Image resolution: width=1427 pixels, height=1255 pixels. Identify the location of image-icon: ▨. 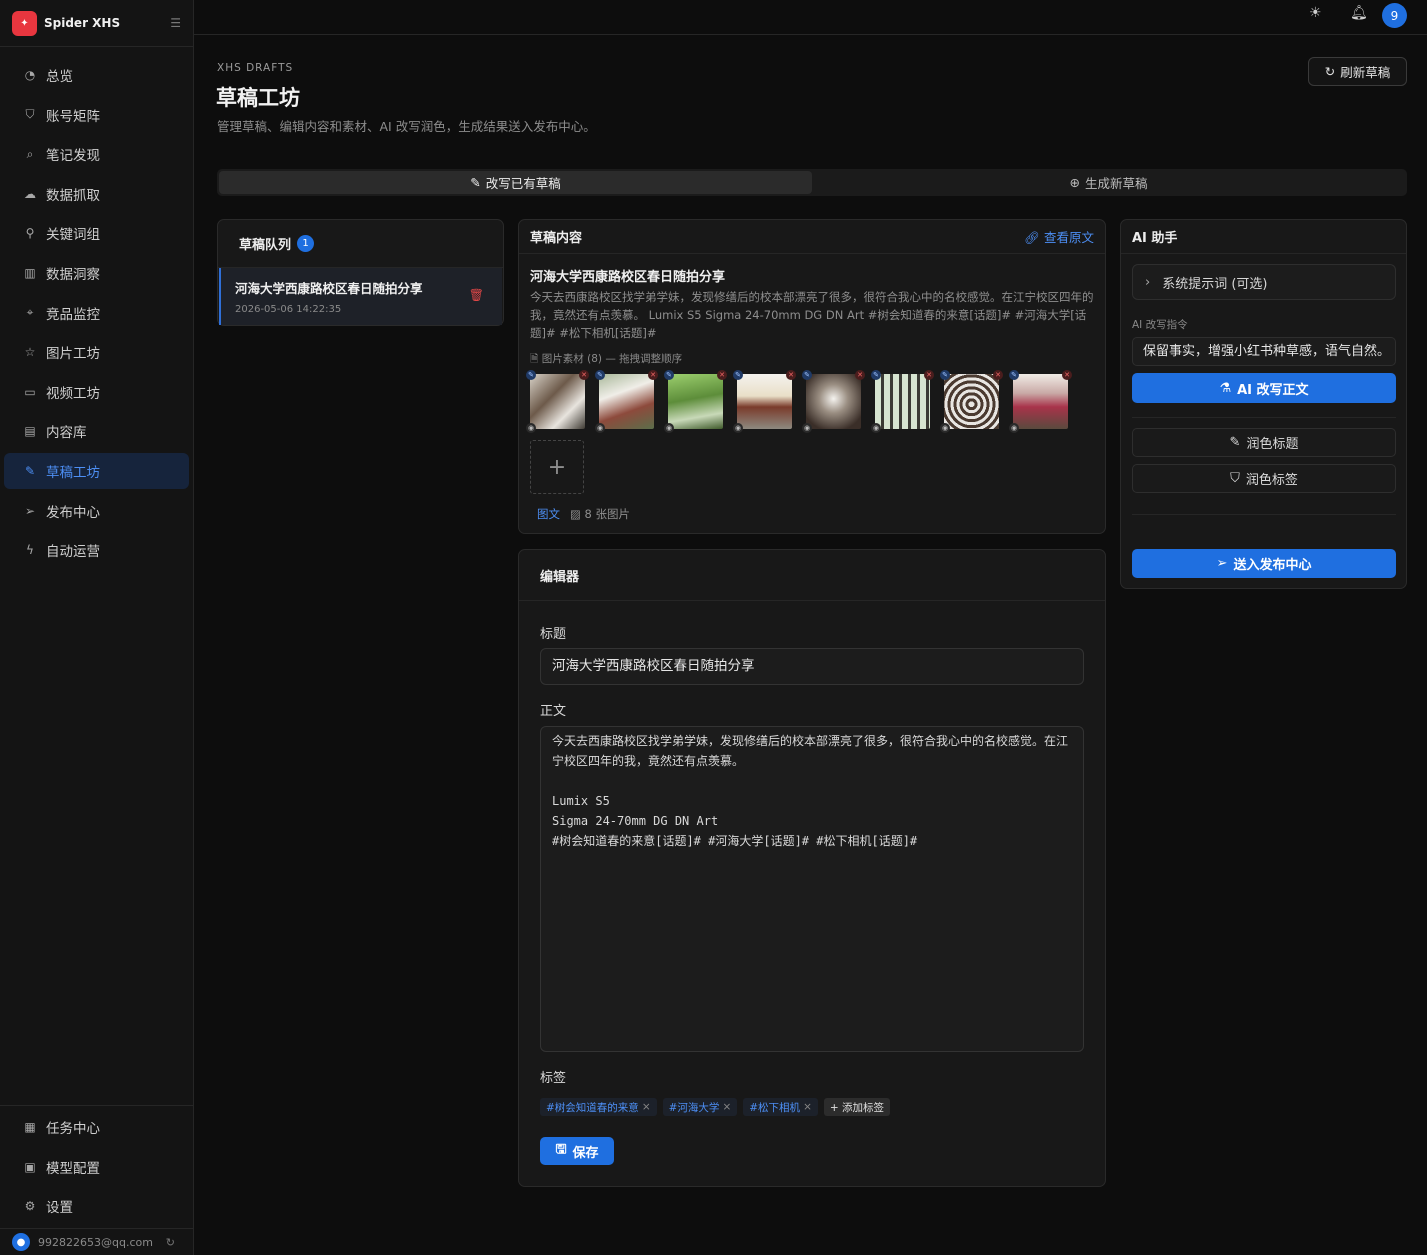
(575, 514).